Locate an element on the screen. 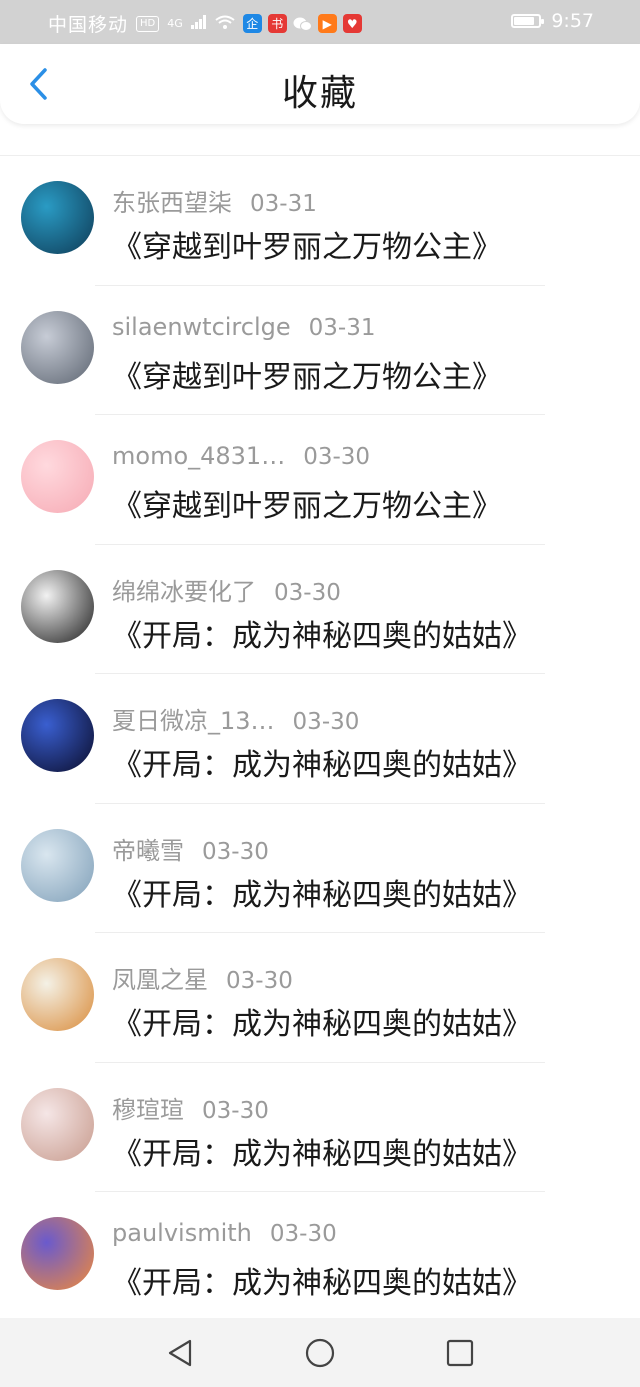  clock: 9:57 is located at coordinates (572, 21).